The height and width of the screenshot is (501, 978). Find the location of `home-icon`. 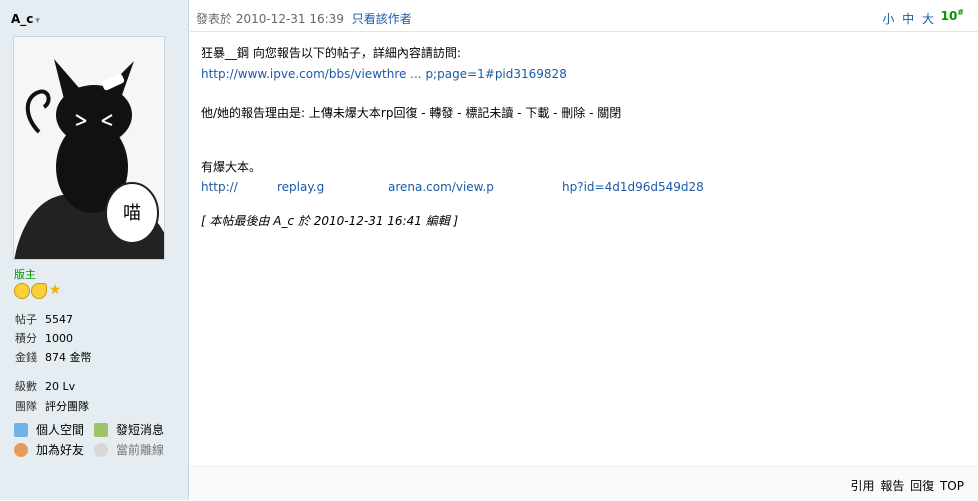

home-icon is located at coordinates (21, 429).